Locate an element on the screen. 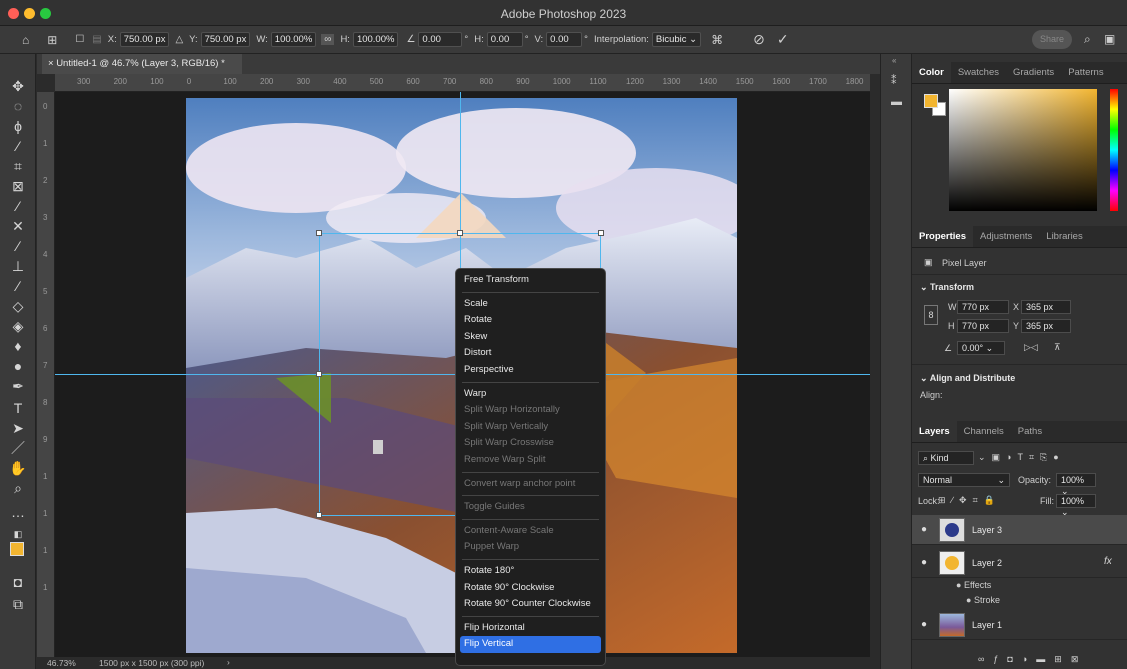  hand-tool-icon: ✋ is located at coordinates (18, 468).